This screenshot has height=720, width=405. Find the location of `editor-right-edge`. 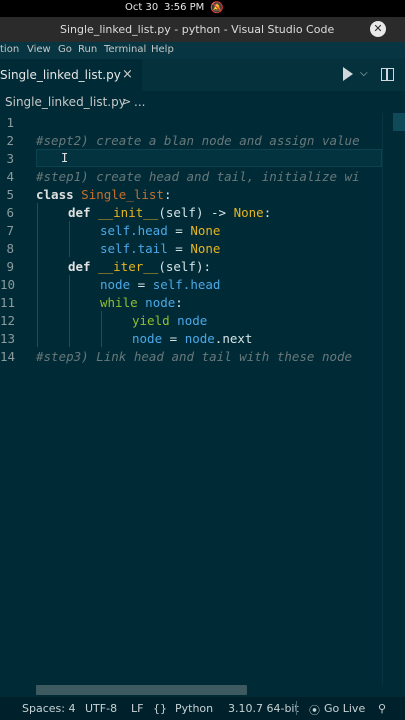

editor-right-edge is located at coordinates (382, 399).